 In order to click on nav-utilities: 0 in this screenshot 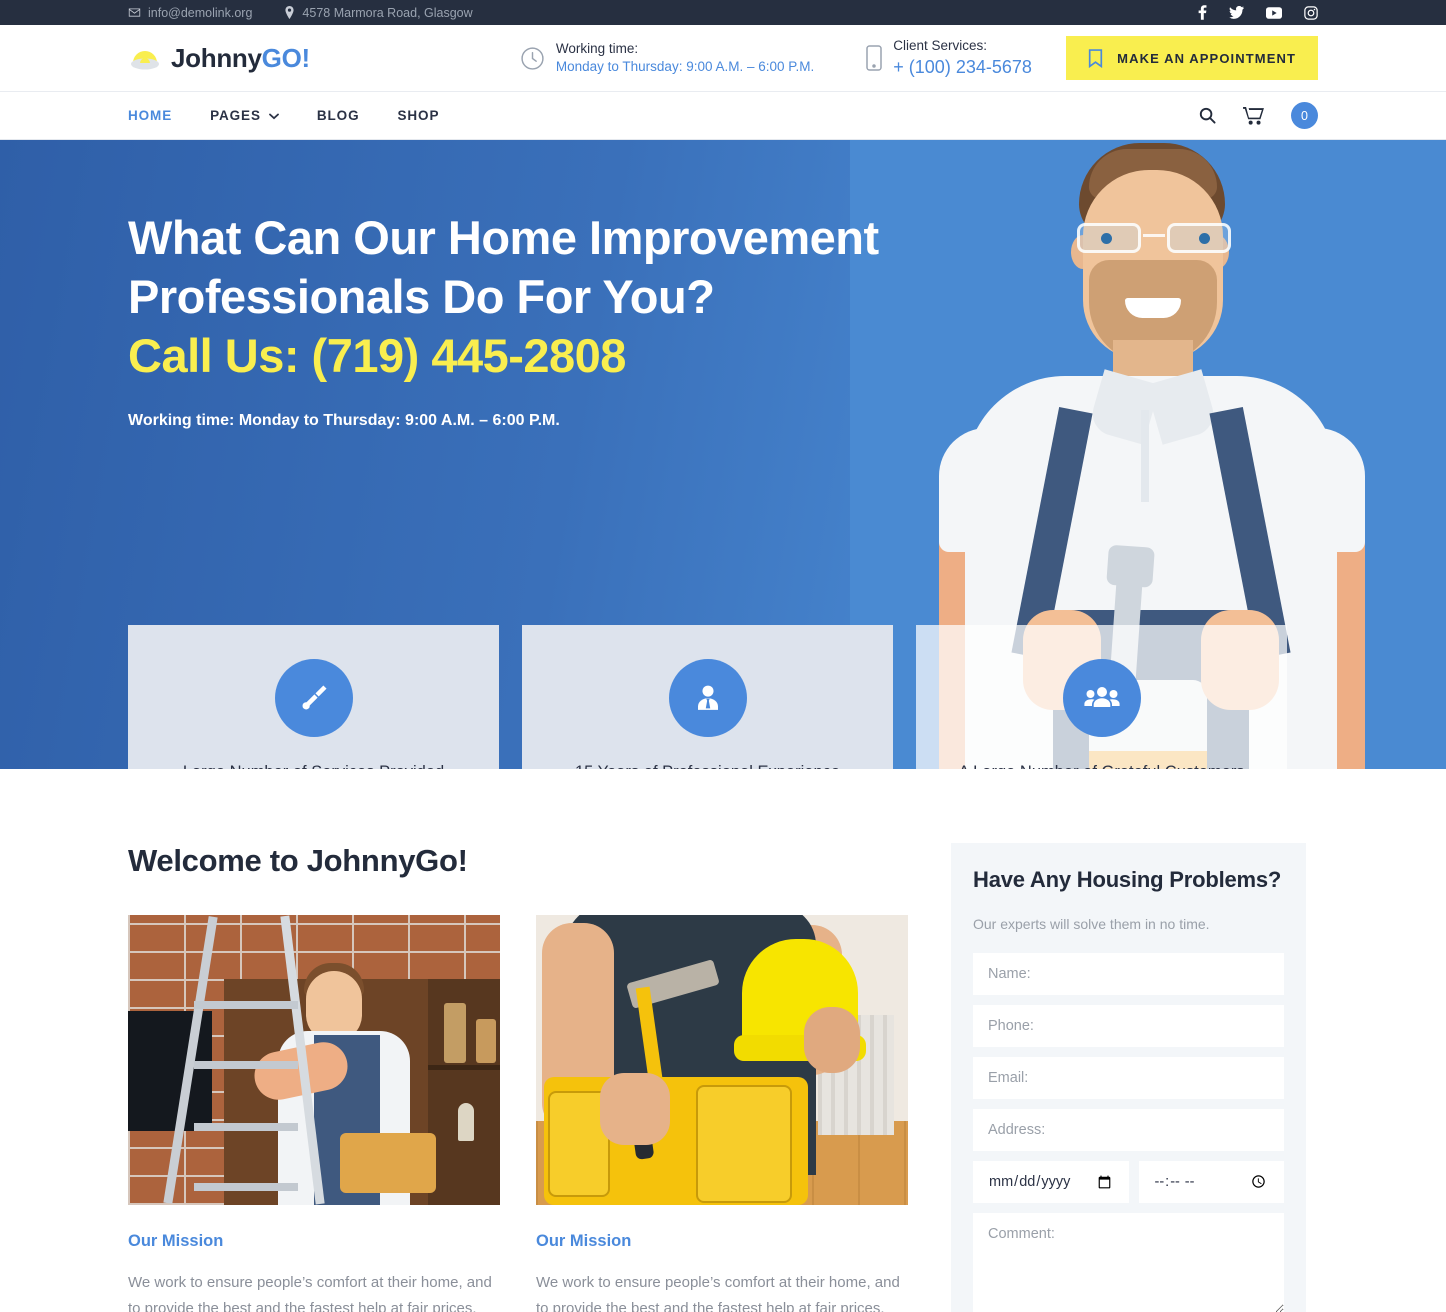, I will do `click(1258, 115)`.